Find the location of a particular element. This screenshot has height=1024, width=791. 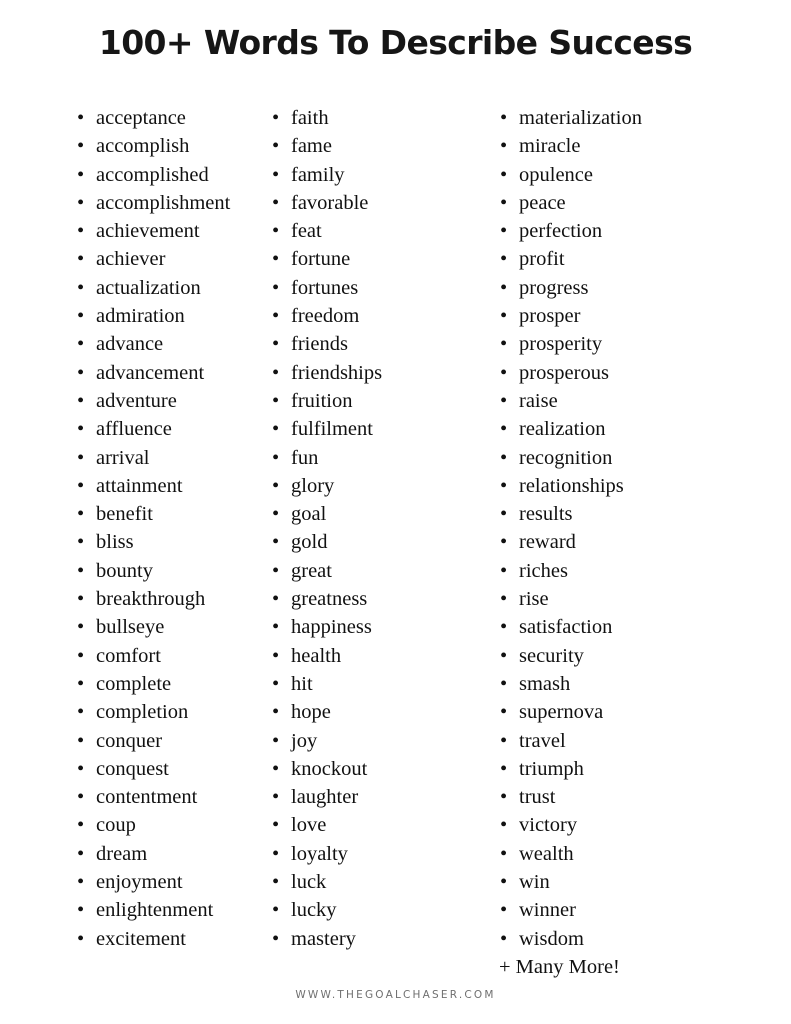

word-label: accomplishment is located at coordinates (163, 202).